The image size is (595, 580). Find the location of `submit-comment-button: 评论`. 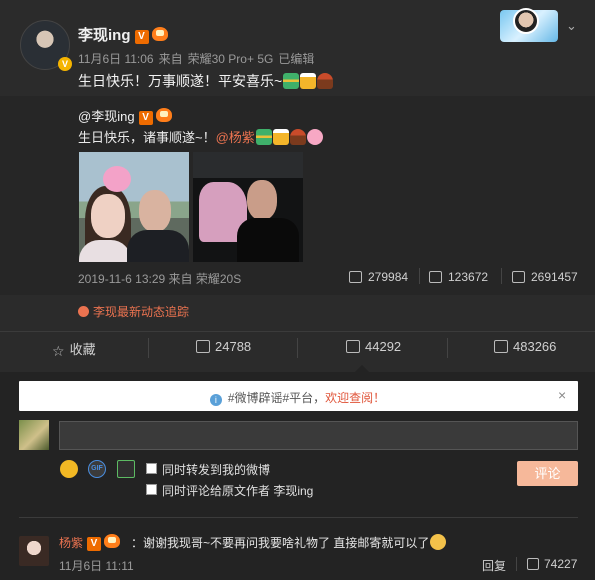

submit-comment-button: 评论 is located at coordinates (547, 473).